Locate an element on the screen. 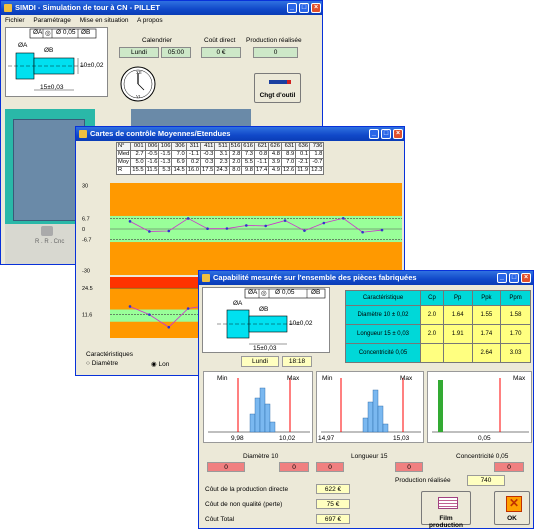 The height and width of the screenshot is (529, 534). grid-row-label: R is located at coordinates (123, 170).